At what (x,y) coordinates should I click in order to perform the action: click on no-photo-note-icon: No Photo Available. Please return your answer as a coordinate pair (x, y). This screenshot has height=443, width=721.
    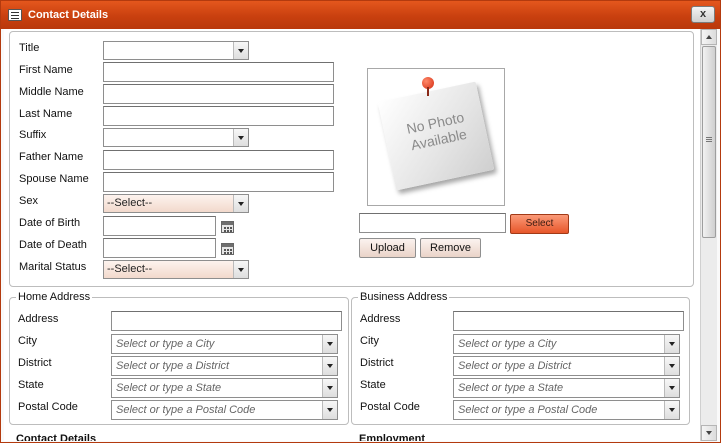
    Looking at the image, I should click on (436, 136).